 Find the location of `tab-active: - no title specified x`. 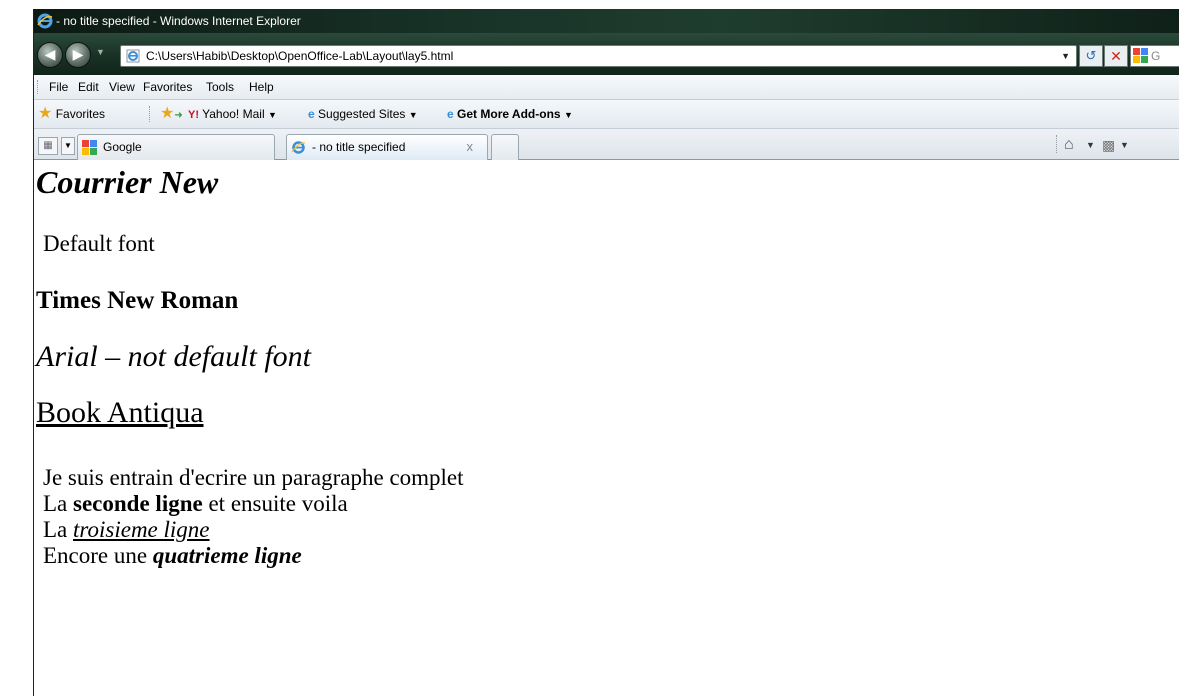

tab-active: - no title specified x is located at coordinates (387, 147).